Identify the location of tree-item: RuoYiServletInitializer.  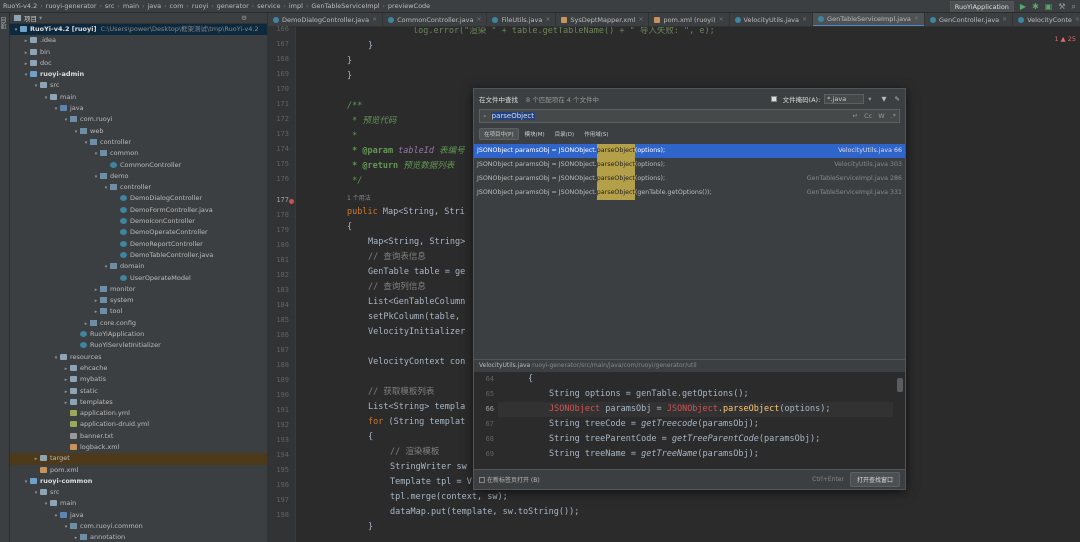
(138, 345).